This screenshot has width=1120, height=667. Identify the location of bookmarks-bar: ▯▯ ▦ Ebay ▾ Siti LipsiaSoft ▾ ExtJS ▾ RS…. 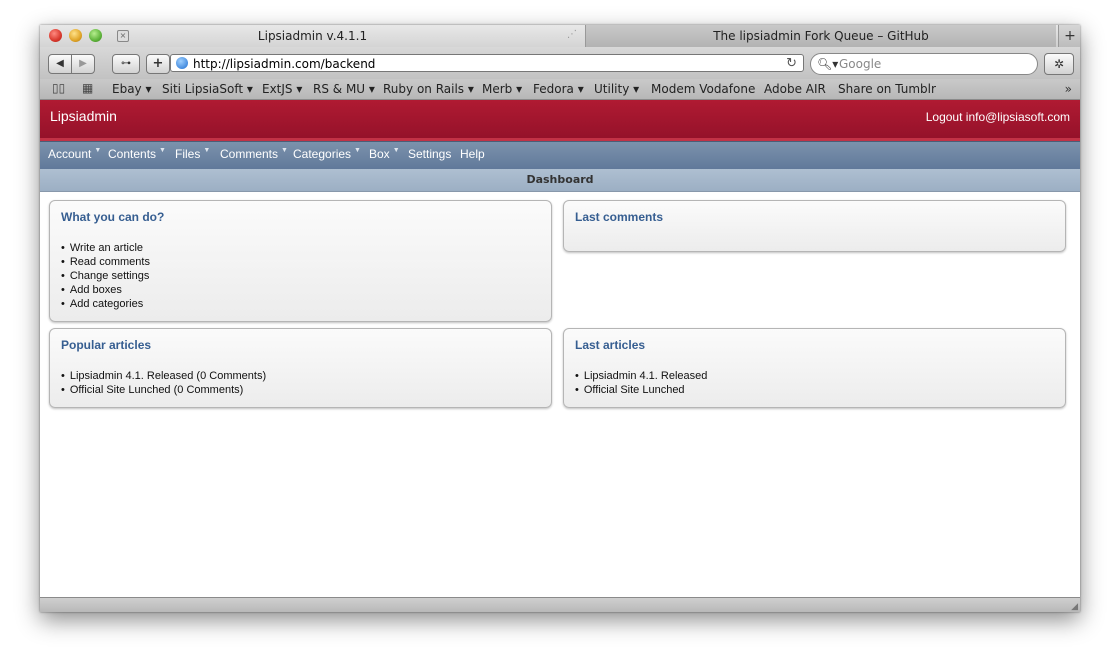
(560, 89).